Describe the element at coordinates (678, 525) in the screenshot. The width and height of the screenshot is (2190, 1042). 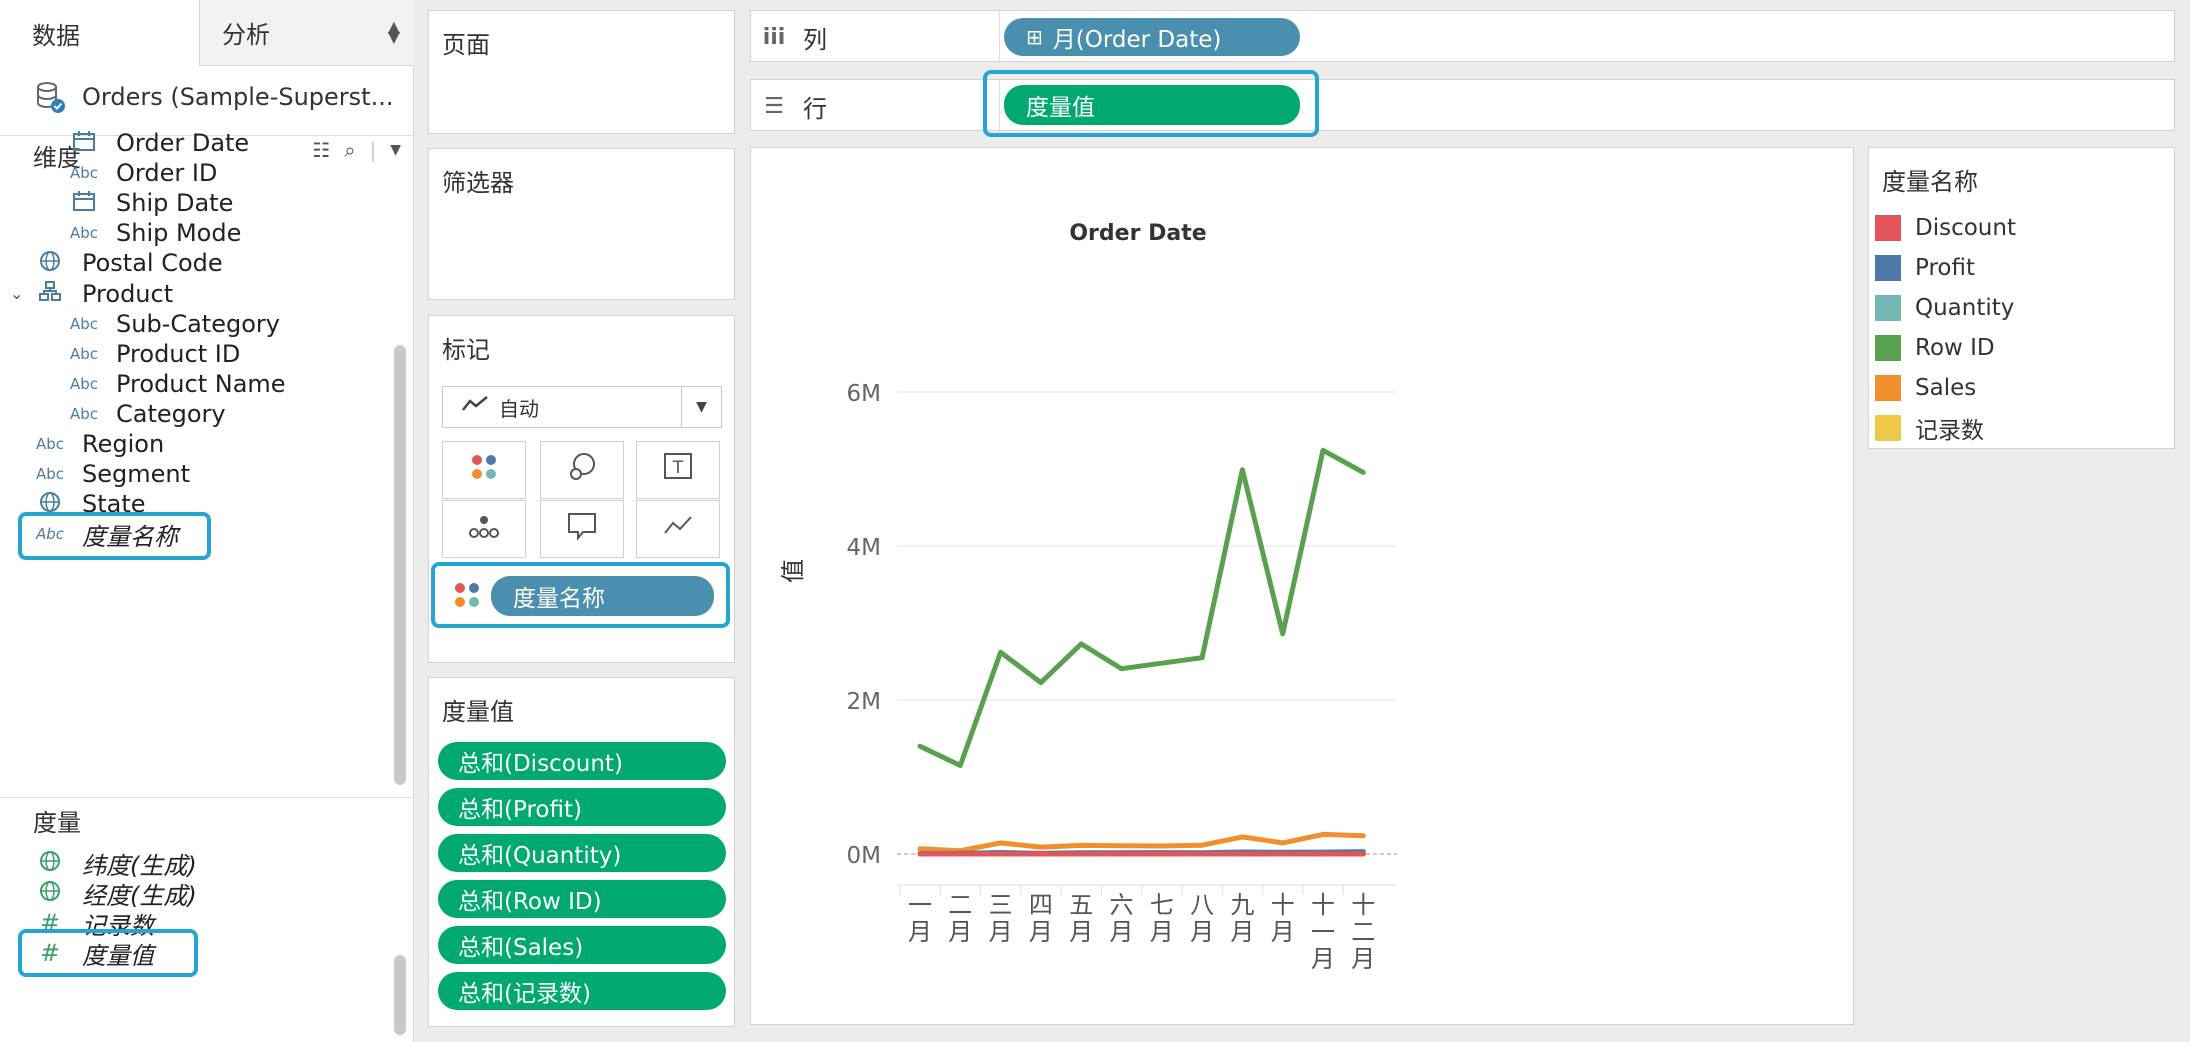
I see `path-icon` at that location.